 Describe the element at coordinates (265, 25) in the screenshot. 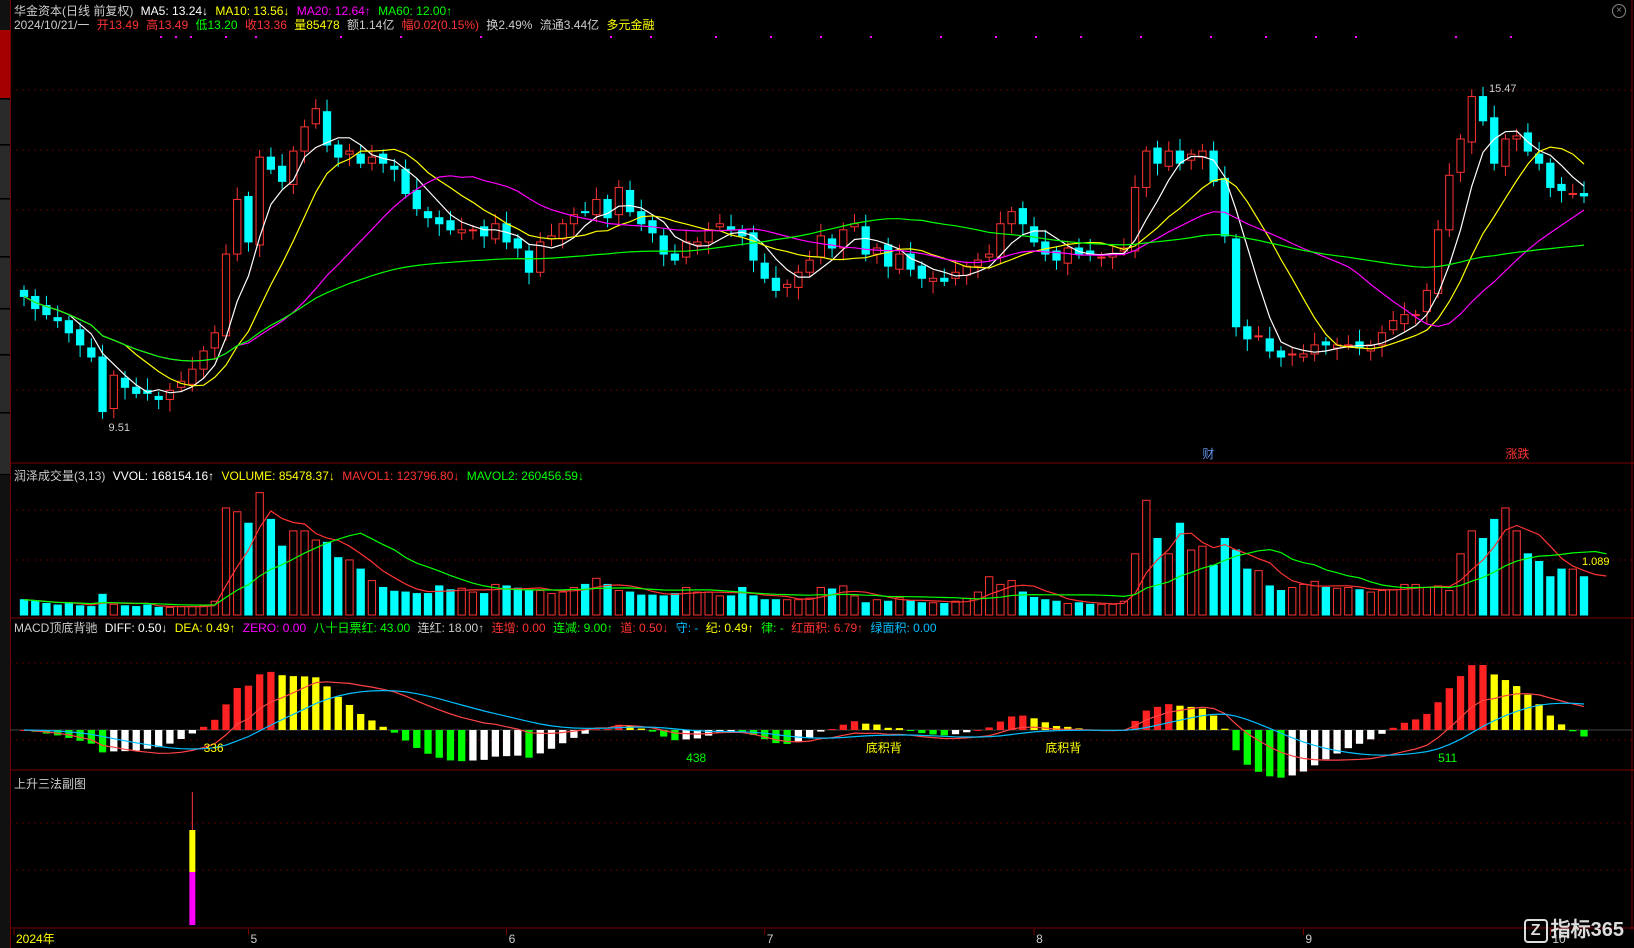

I see `quote-close: 收13.36` at that location.